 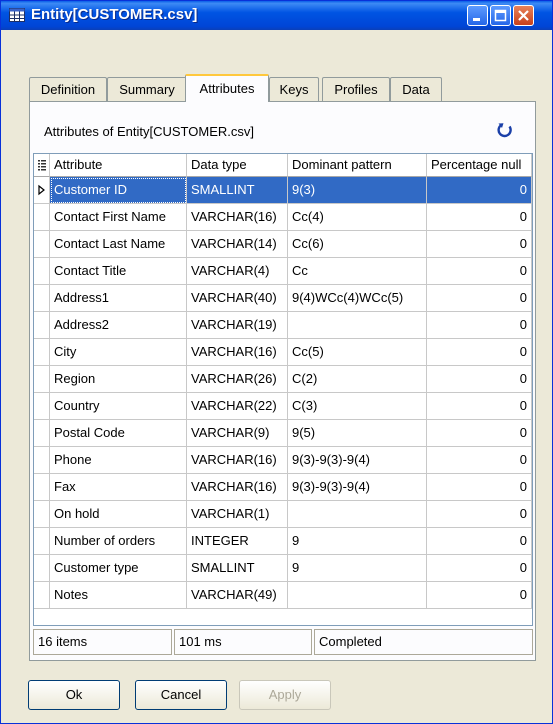 What do you see at coordinates (118, 271) in the screenshot?
I see `attribute-cell: Contact Title` at bounding box center [118, 271].